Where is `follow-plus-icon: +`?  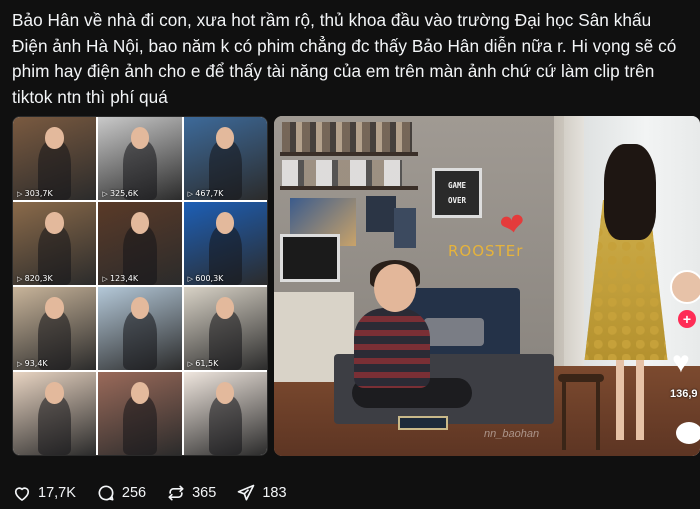
follow-plus-icon: + is located at coordinates (687, 319).